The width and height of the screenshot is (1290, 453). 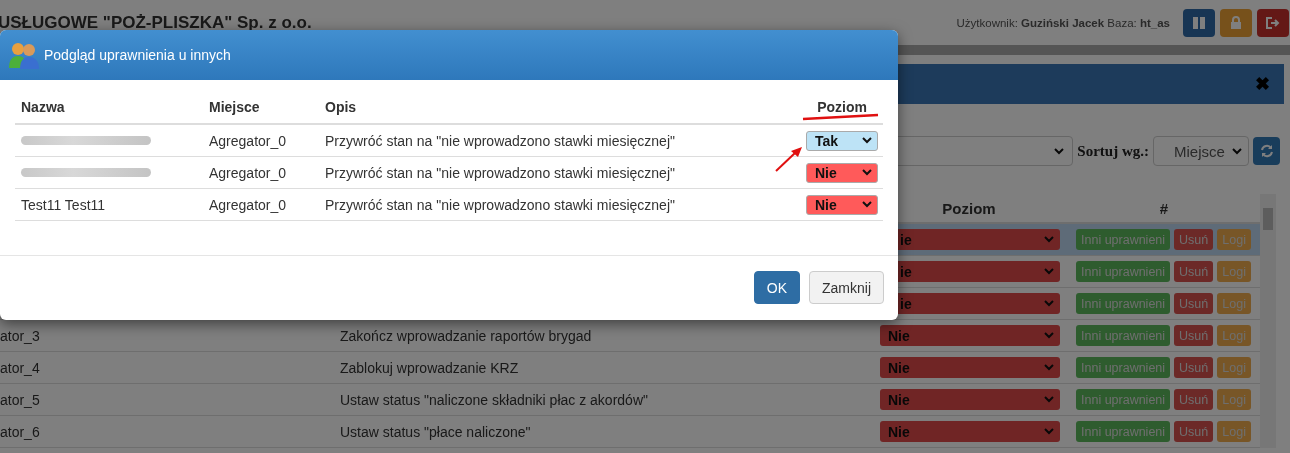 I want to click on table-cell: Zakończ wprowadzanie raportów brygad, so click(x=466, y=335).